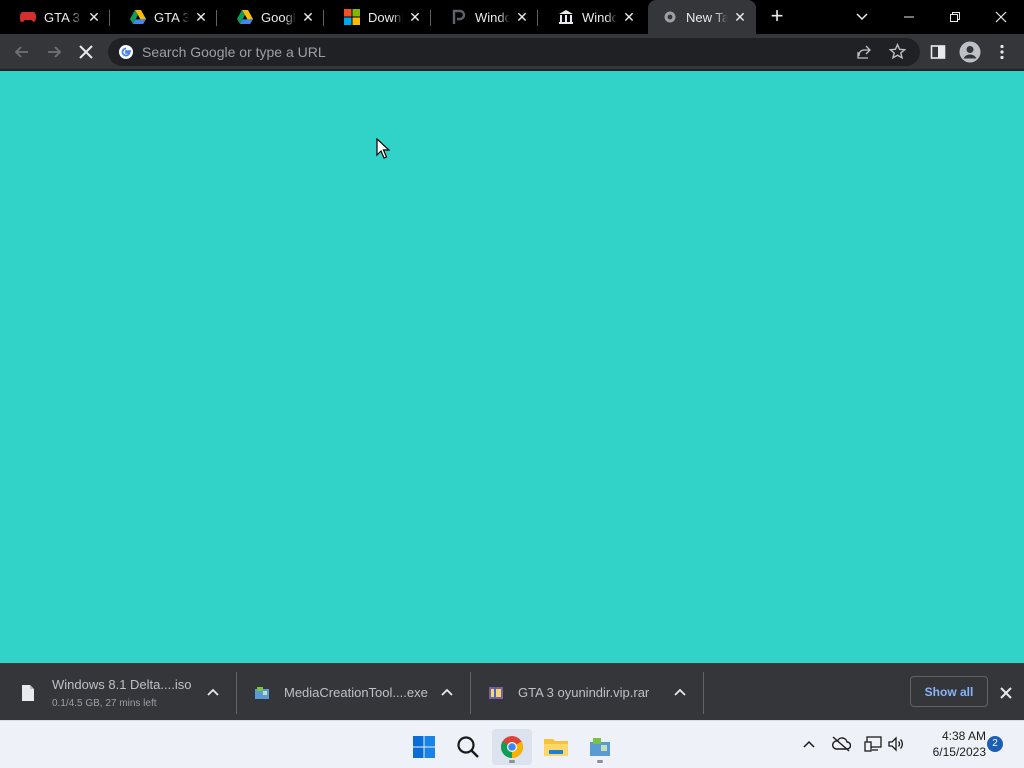 This screenshot has height=768, width=1024. I want to click on network-icon, so click(873, 744).